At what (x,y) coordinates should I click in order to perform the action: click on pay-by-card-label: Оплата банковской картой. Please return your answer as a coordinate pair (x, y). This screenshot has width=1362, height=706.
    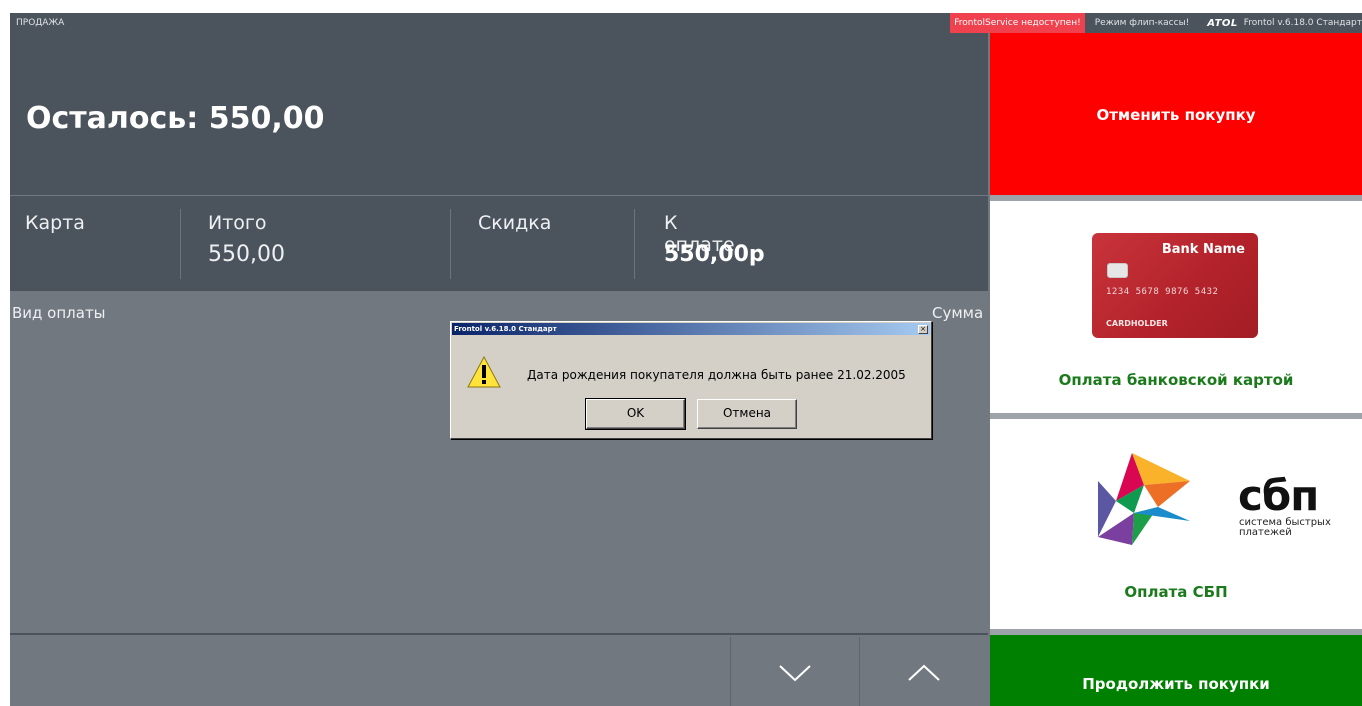
    Looking at the image, I should click on (1176, 380).